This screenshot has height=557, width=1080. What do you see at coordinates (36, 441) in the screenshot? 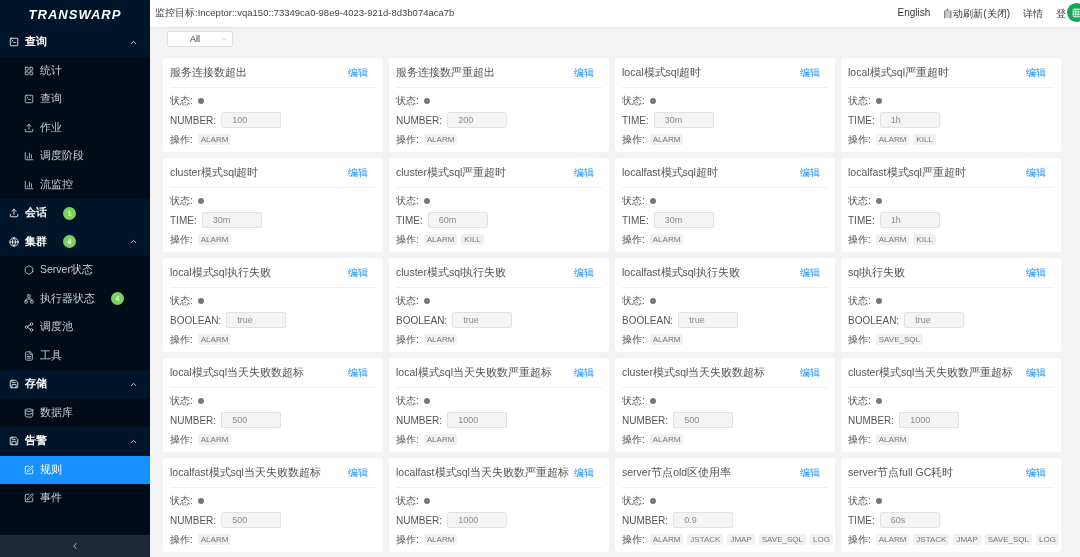
I see `section-label: 告警` at bounding box center [36, 441].